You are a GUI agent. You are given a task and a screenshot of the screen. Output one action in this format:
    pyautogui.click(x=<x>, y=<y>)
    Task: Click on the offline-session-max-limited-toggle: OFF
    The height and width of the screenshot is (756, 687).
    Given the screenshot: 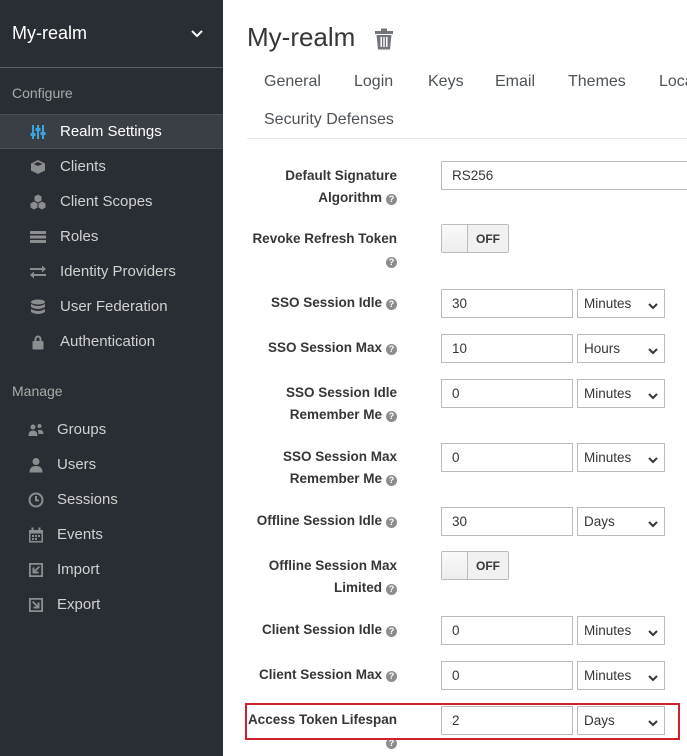 What is the action you would take?
    pyautogui.click(x=475, y=565)
    